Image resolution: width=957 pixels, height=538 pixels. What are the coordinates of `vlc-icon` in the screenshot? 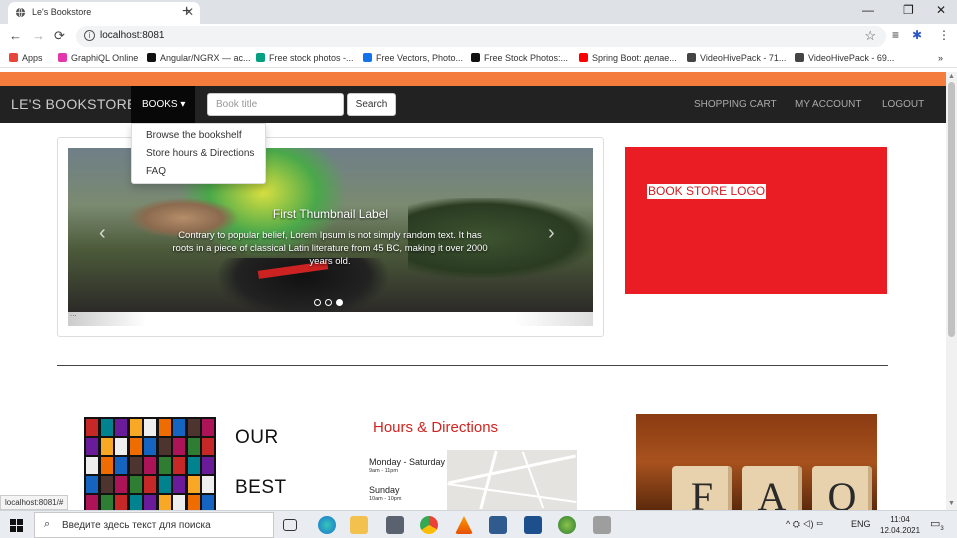 It's located at (464, 525).